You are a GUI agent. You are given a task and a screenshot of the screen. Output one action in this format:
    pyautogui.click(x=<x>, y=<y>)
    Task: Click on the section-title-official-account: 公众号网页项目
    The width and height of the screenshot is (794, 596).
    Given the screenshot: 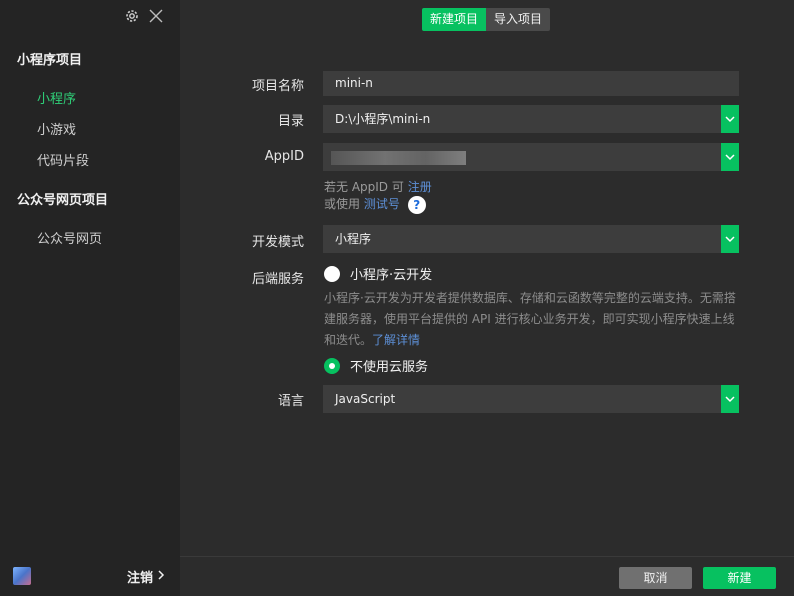 What is the action you would take?
    pyautogui.click(x=63, y=200)
    